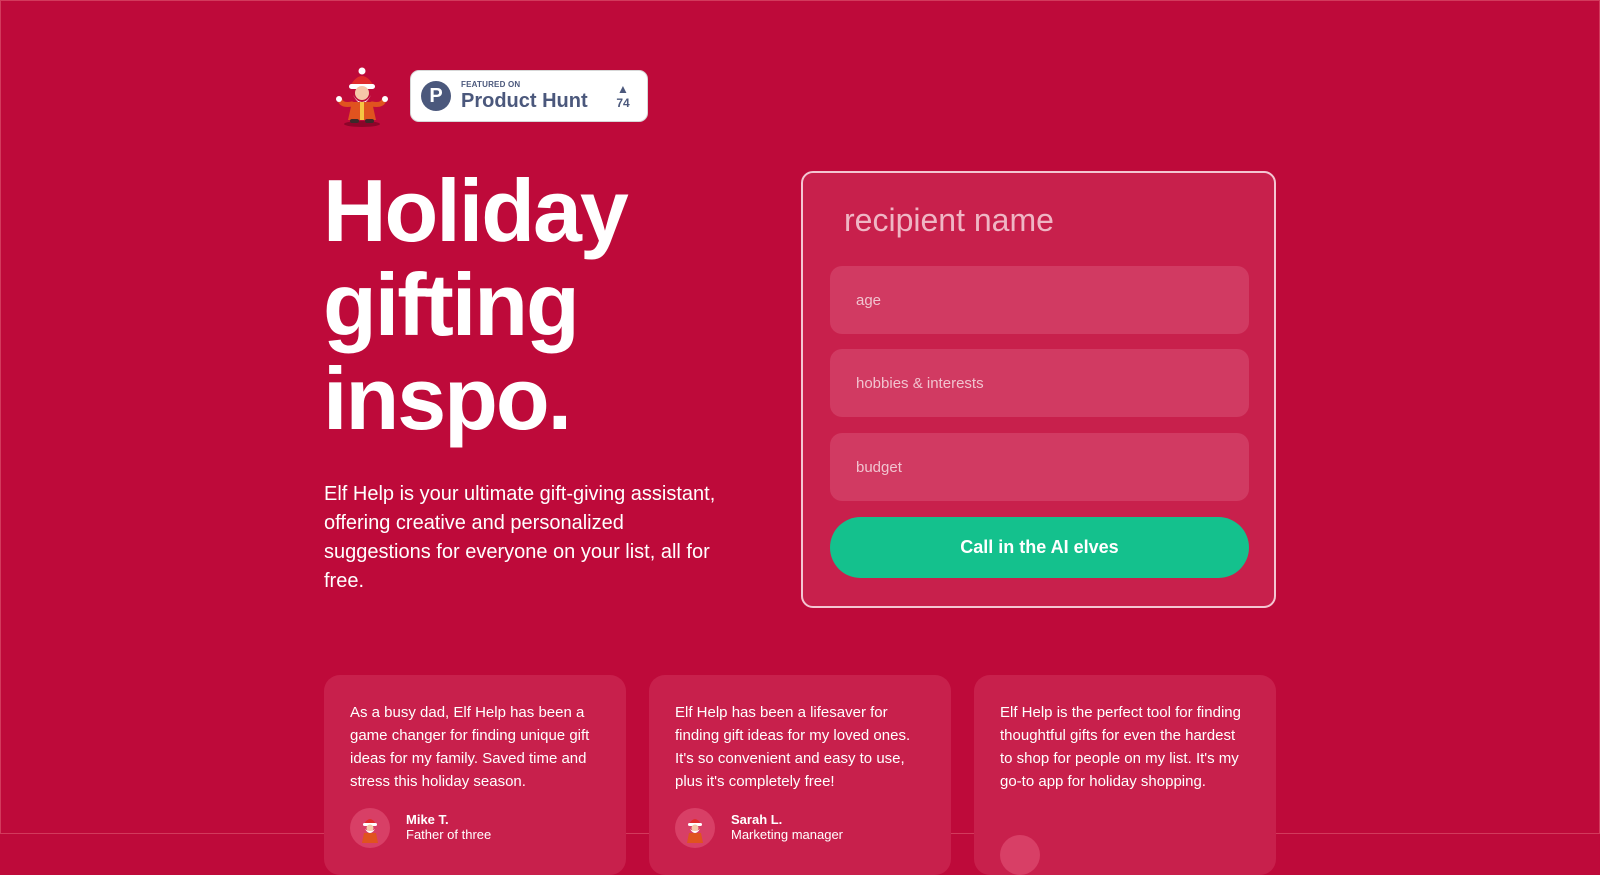  I want to click on product-hunt-icon: P, so click(436, 96).